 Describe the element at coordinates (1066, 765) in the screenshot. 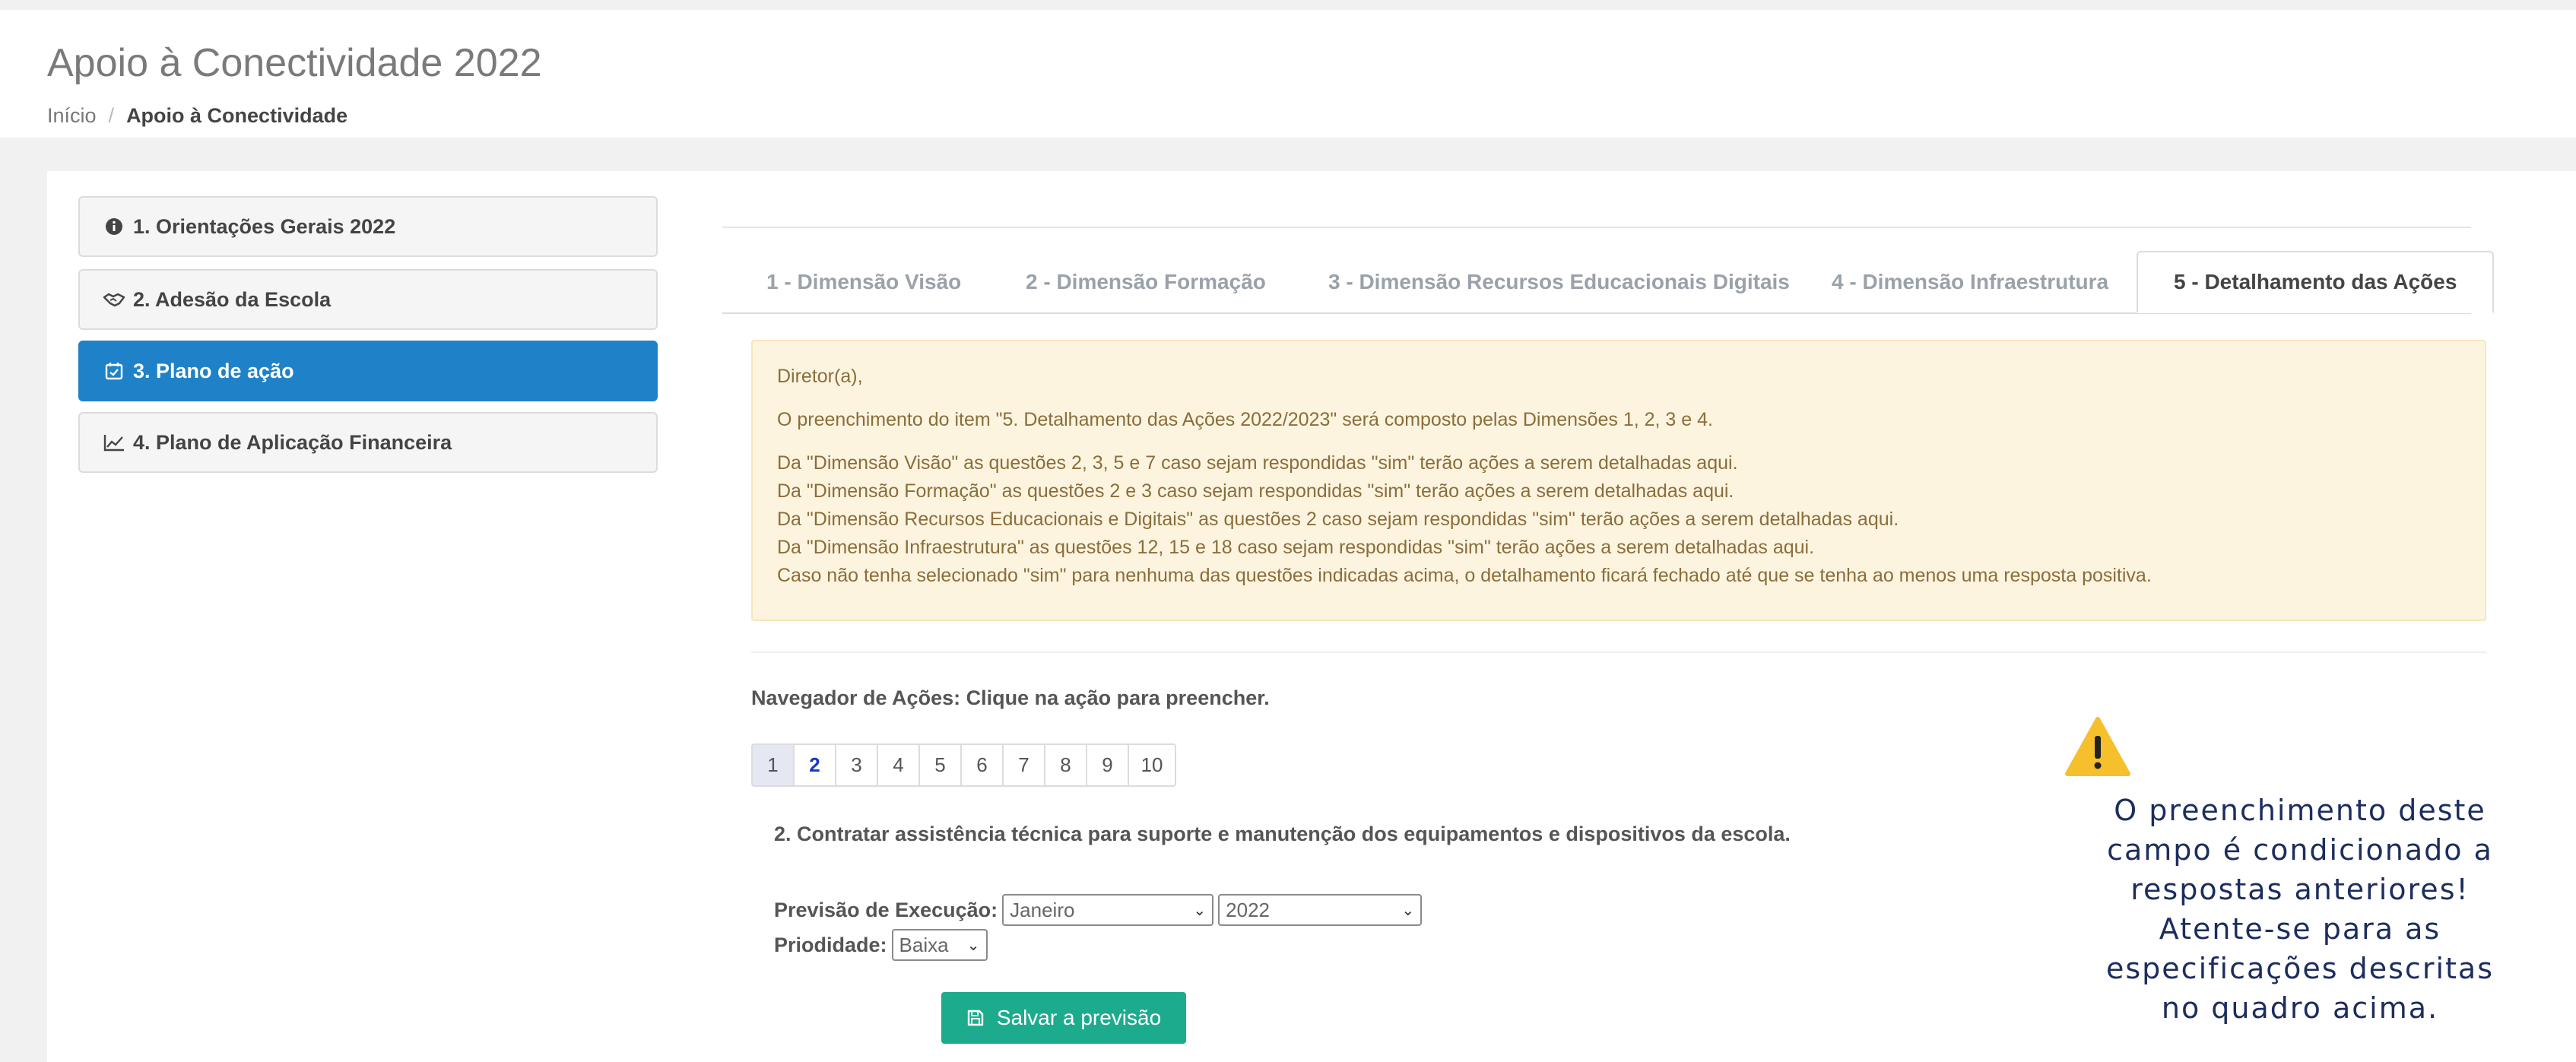

I see `page-button-8: 8` at that location.